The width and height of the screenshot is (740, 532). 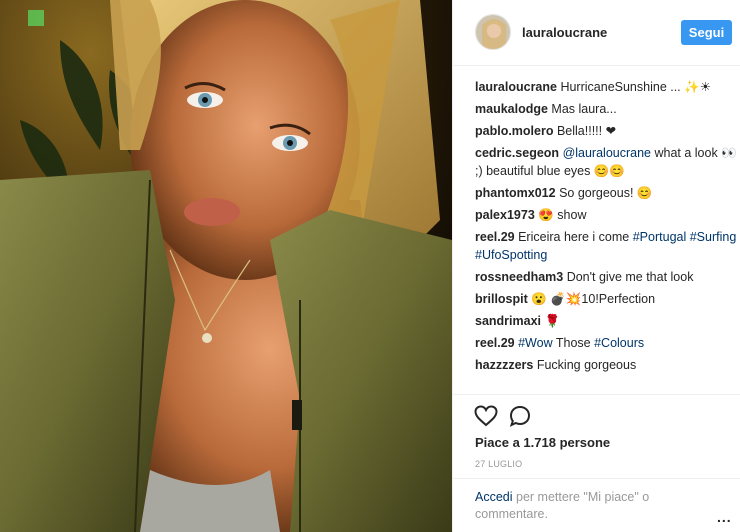 I want to click on comment-link: #Wow, so click(x=535, y=343).